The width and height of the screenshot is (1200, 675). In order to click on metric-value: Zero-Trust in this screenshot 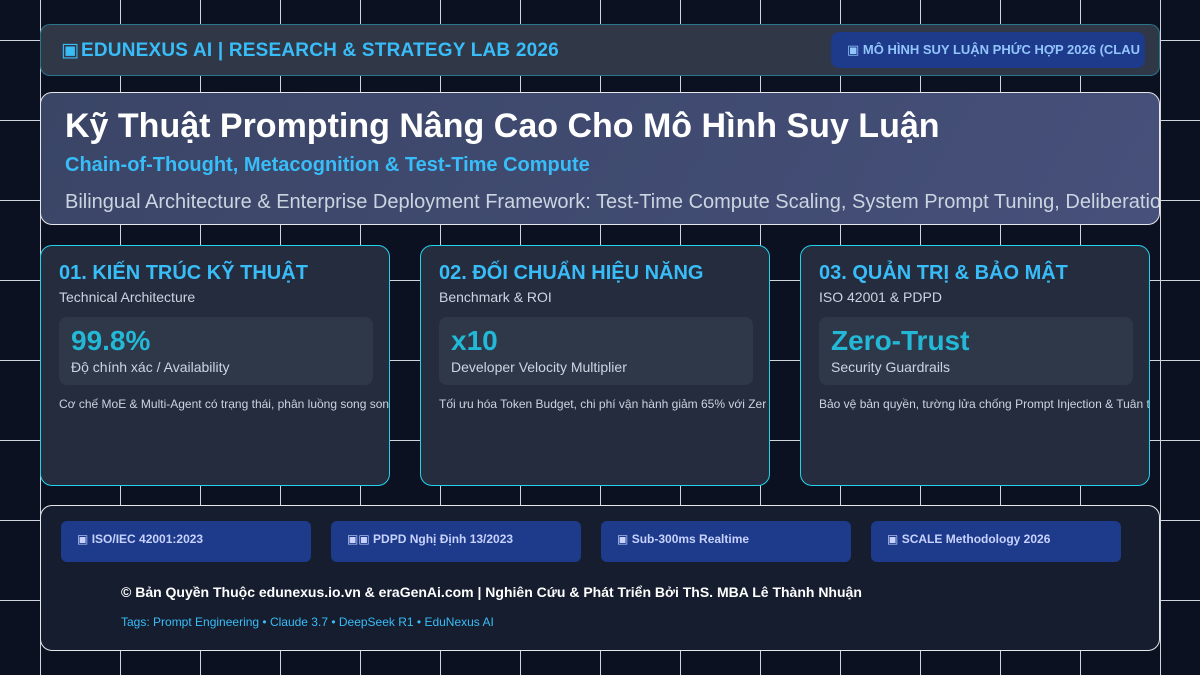, I will do `click(900, 340)`.